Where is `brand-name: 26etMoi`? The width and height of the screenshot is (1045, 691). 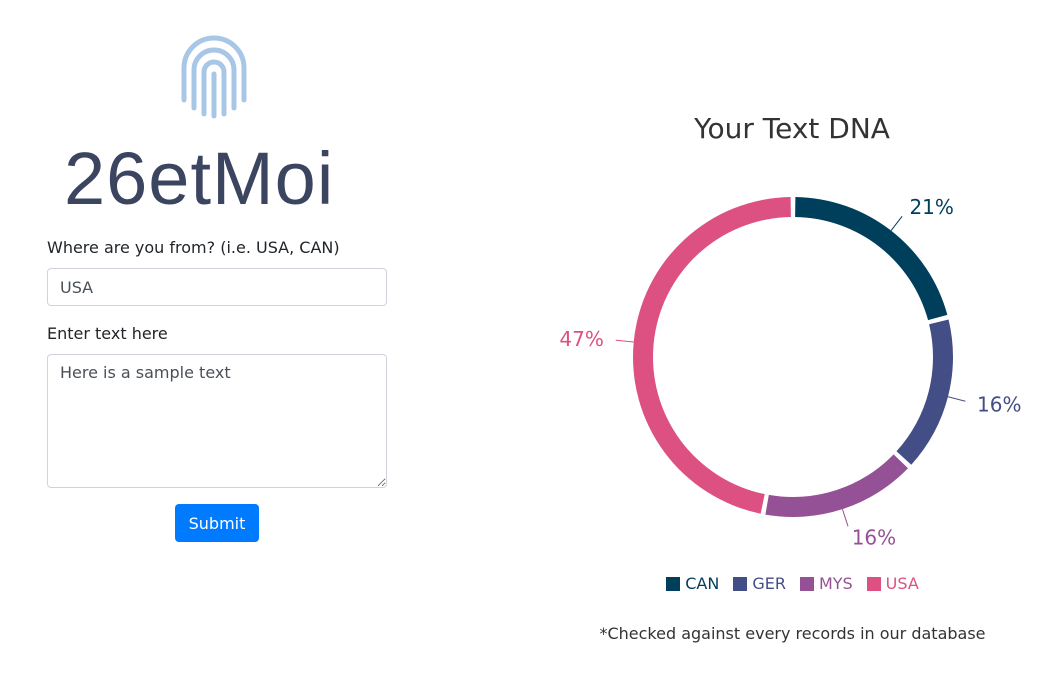
brand-name: 26etMoi is located at coordinates (199, 178).